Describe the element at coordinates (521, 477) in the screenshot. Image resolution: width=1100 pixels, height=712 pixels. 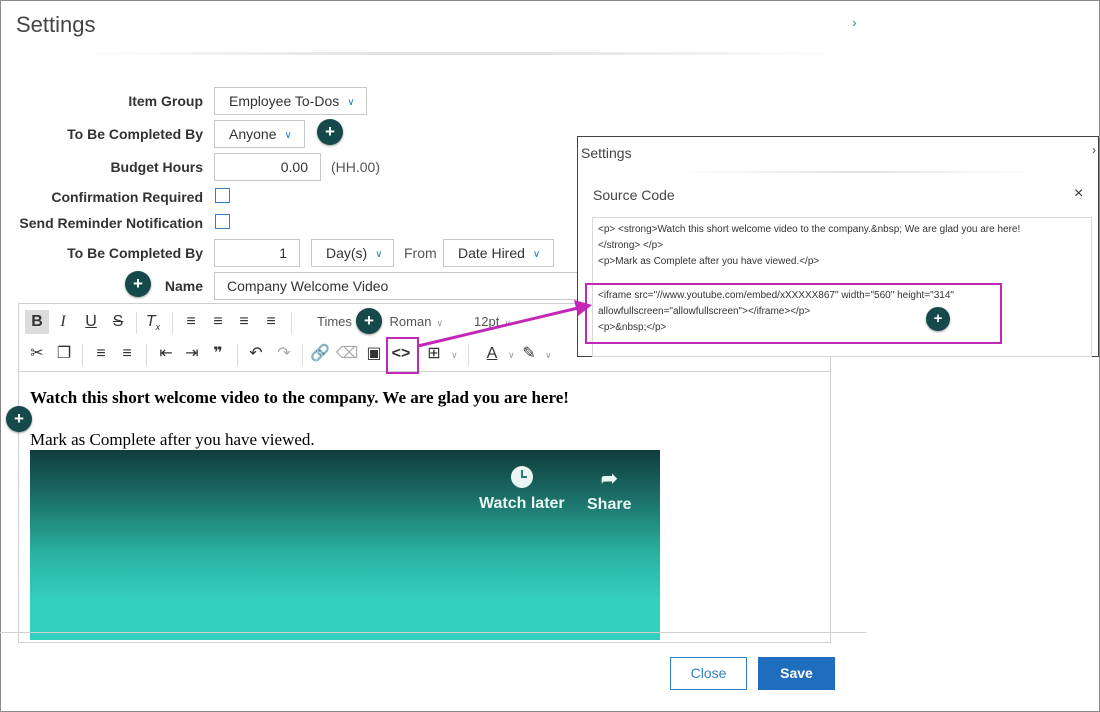
I see `clock-icon` at that location.